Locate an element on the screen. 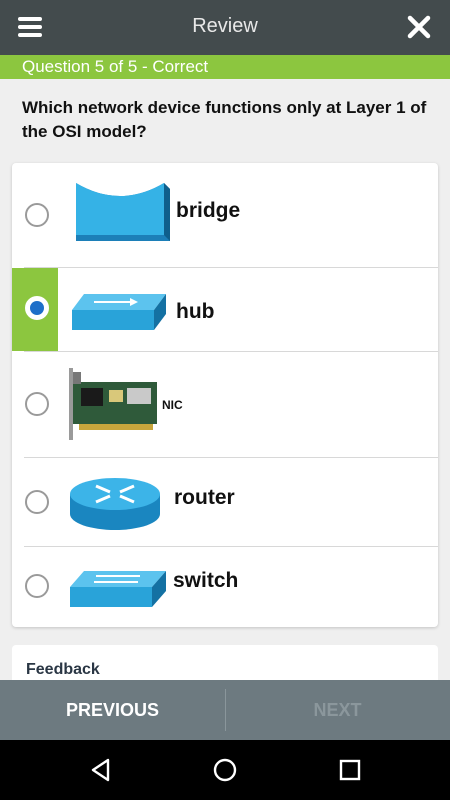 The height and width of the screenshot is (800, 450). answer-label: NIC is located at coordinates (172, 405).